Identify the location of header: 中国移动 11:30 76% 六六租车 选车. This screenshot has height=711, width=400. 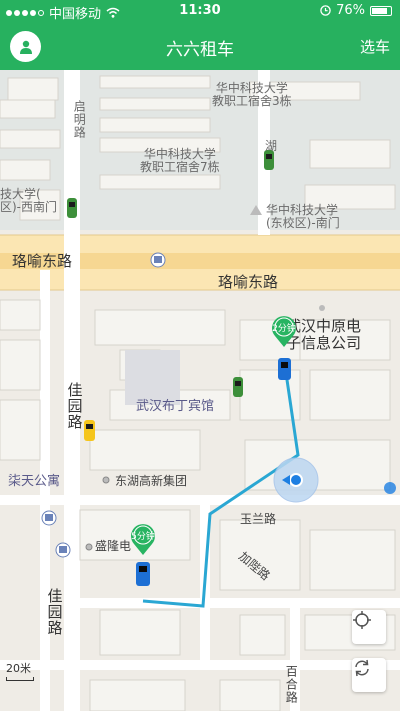
(200, 35).